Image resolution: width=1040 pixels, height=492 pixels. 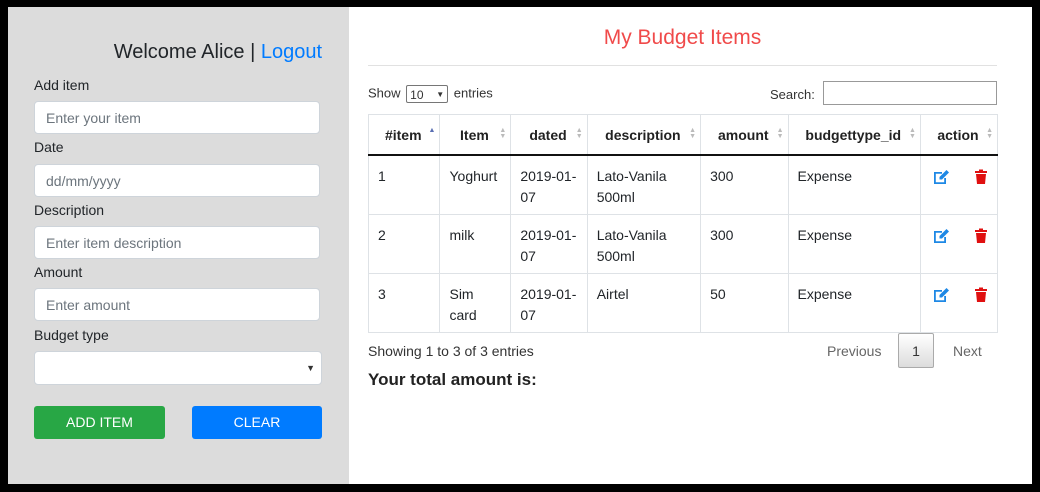 I want to click on cell-description: Airtel, so click(x=644, y=303).